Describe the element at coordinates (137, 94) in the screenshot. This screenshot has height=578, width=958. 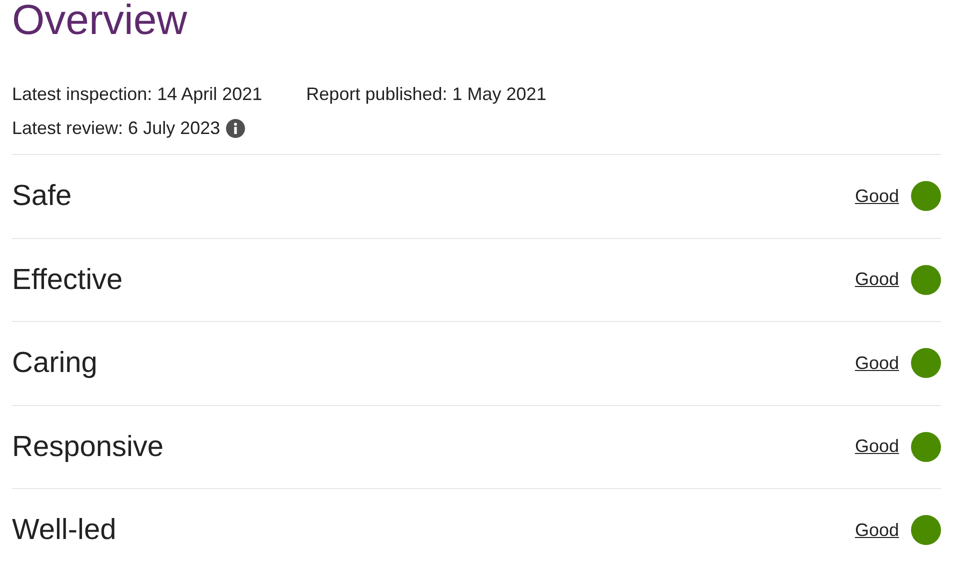
I see `date-text: Latest inspection: 14 April 2021` at that location.